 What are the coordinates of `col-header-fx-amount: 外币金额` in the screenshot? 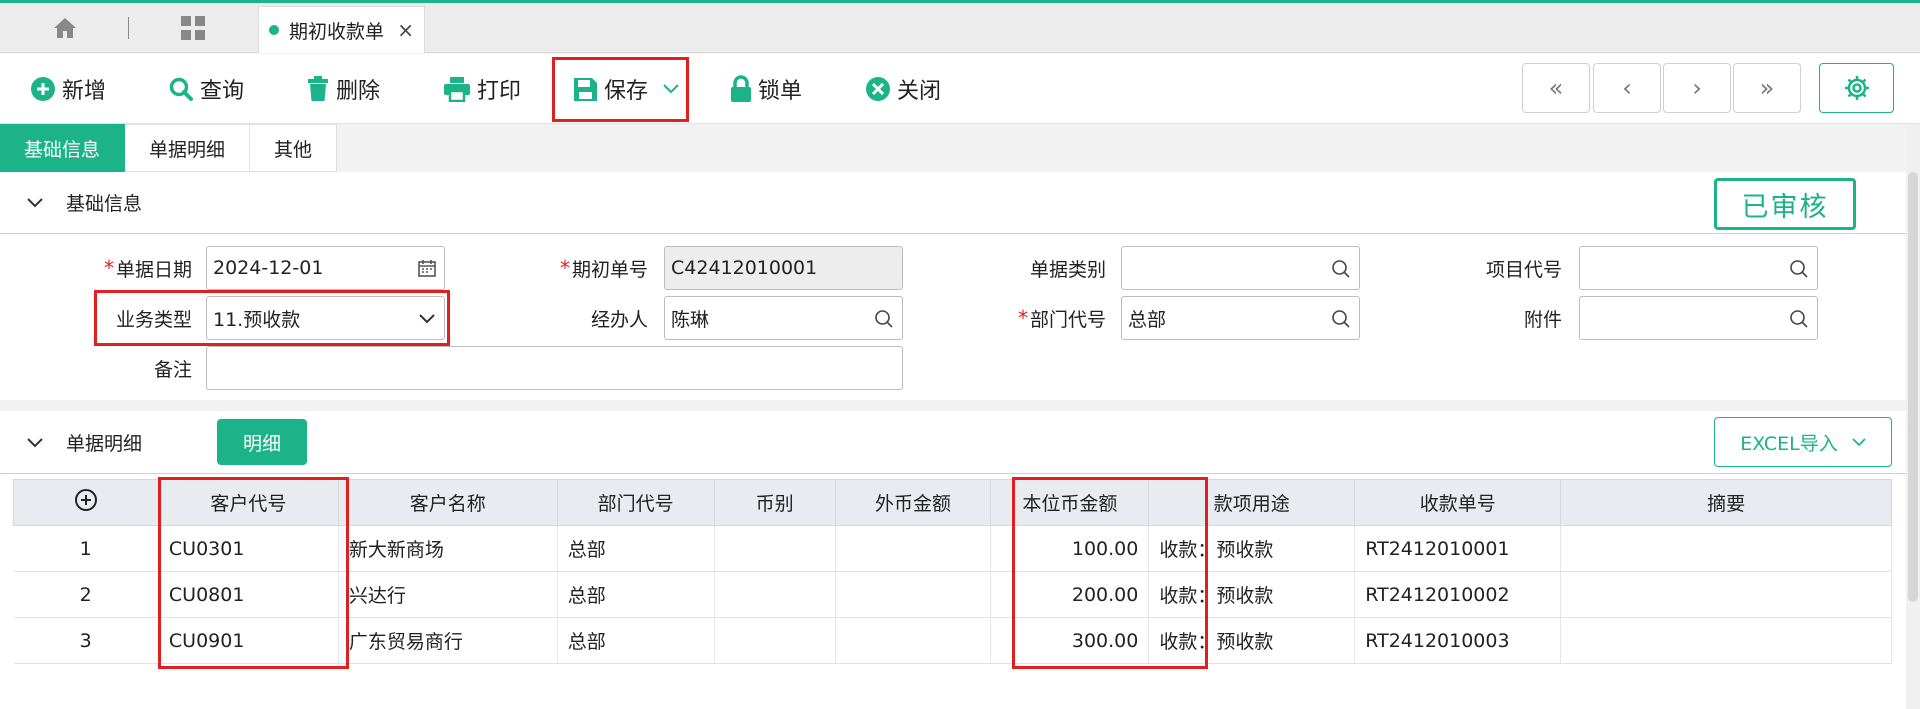 It's located at (913, 502).